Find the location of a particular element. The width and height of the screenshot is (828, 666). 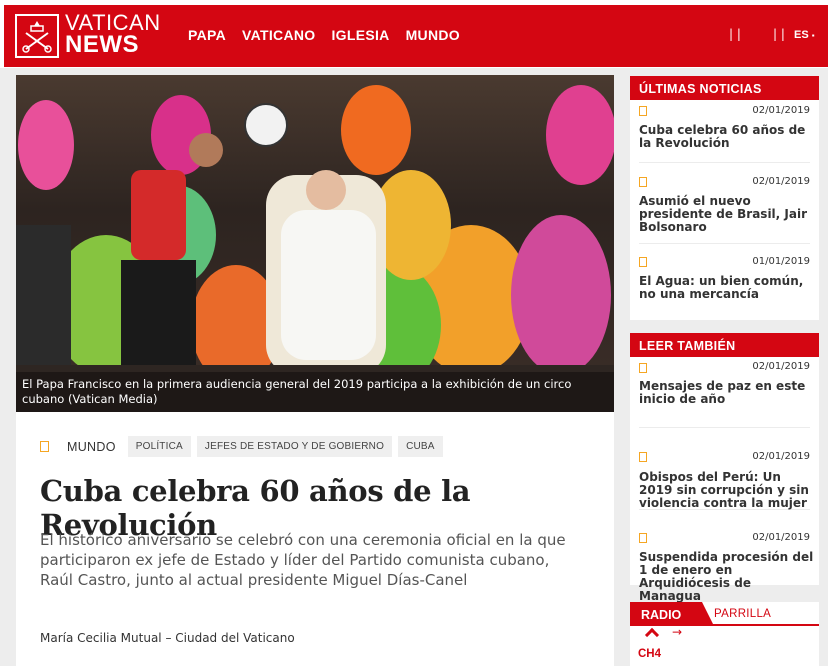

nav-mundo: MUNDO is located at coordinates (433, 35).